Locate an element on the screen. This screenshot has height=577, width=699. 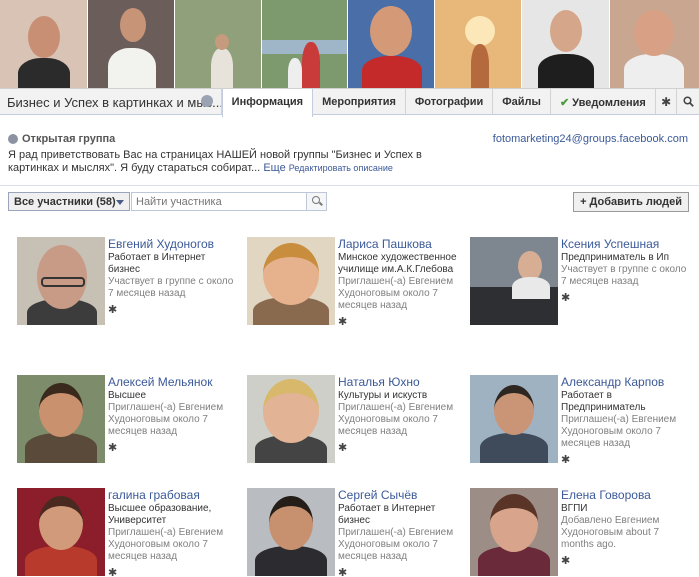
member-search-input is located at coordinates (217, 201).